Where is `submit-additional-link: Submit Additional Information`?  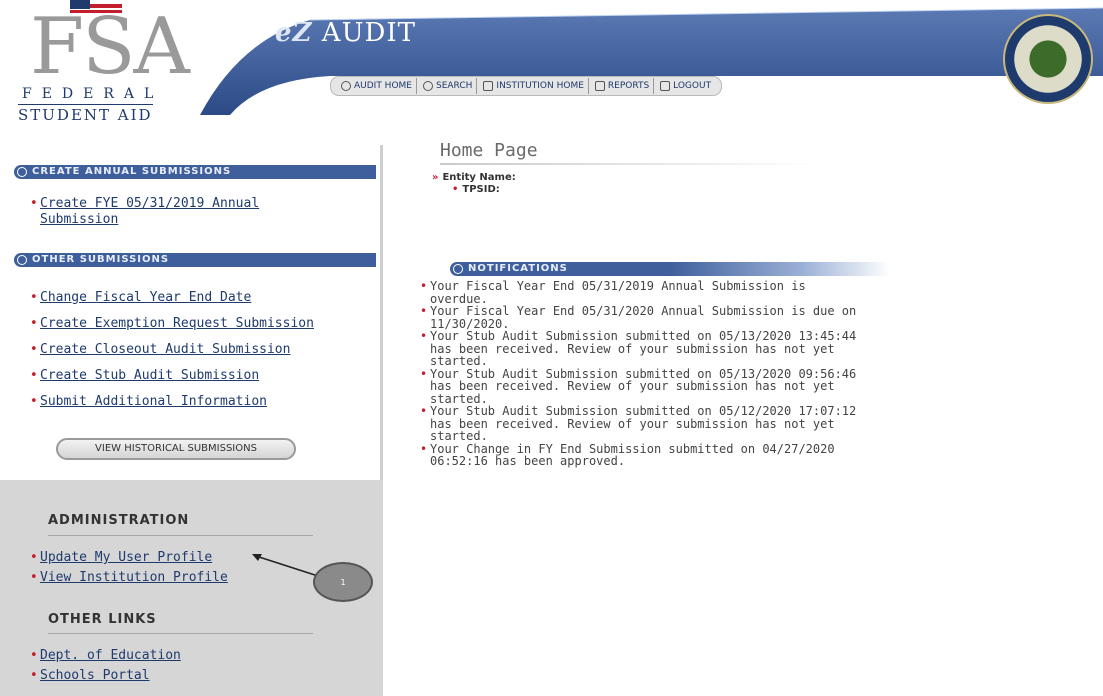 submit-additional-link: Submit Additional Information is located at coordinates (153, 401).